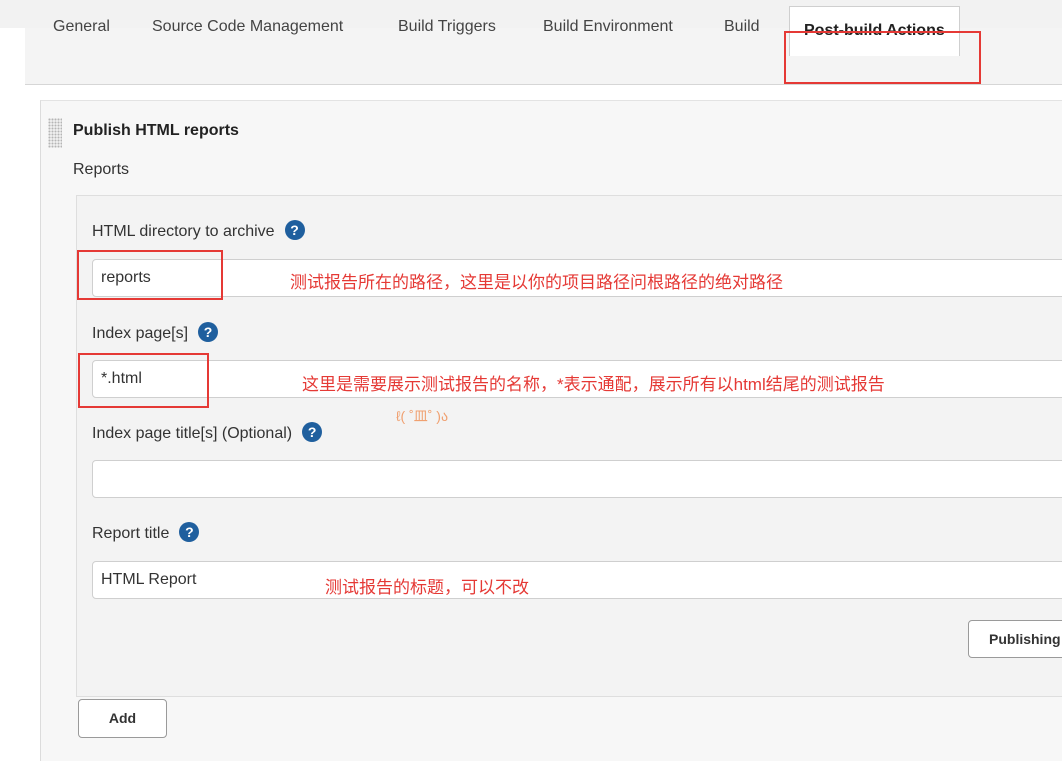 The width and height of the screenshot is (1062, 761). I want to click on emoticon: ℓ( ˚皿˚ )ა, so click(422, 416).